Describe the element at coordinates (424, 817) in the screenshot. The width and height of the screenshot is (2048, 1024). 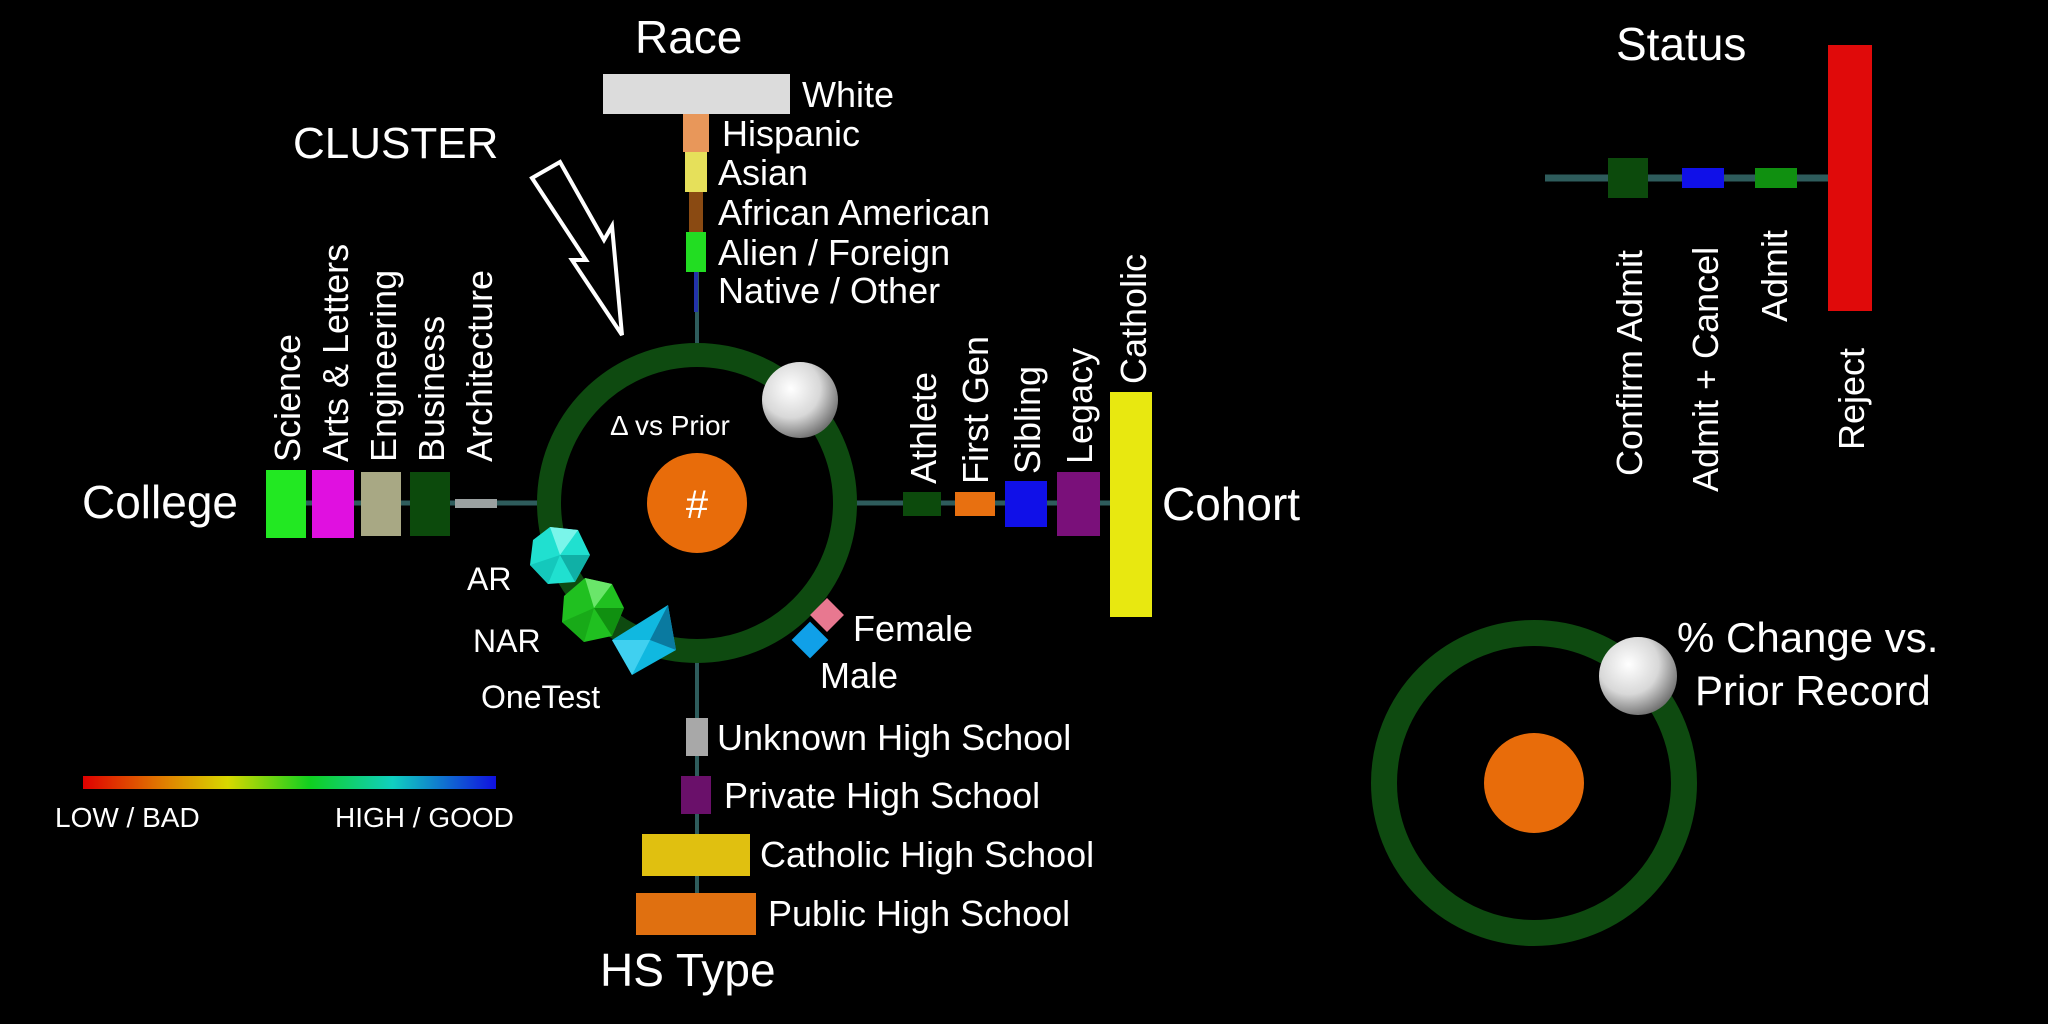
I see `legend-high-label: HIGH / GOOD` at that location.